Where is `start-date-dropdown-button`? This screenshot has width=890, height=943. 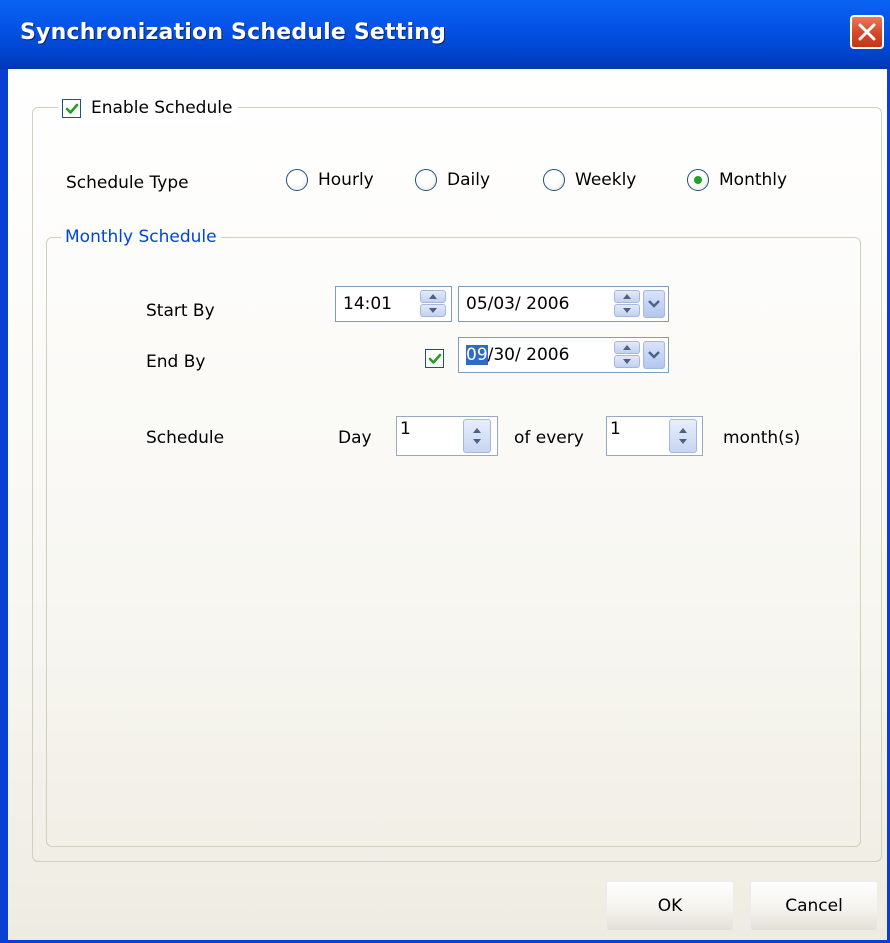 start-date-dropdown-button is located at coordinates (654, 304).